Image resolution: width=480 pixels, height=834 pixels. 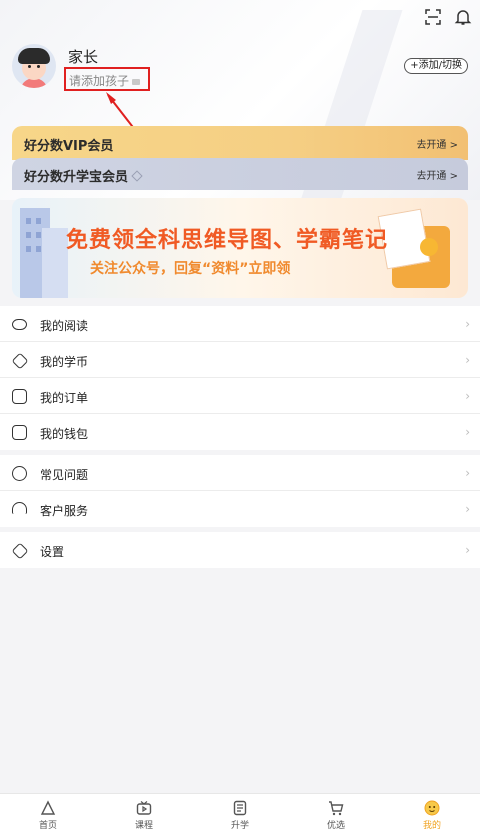 I want to click on avatar, so click(x=34, y=66).